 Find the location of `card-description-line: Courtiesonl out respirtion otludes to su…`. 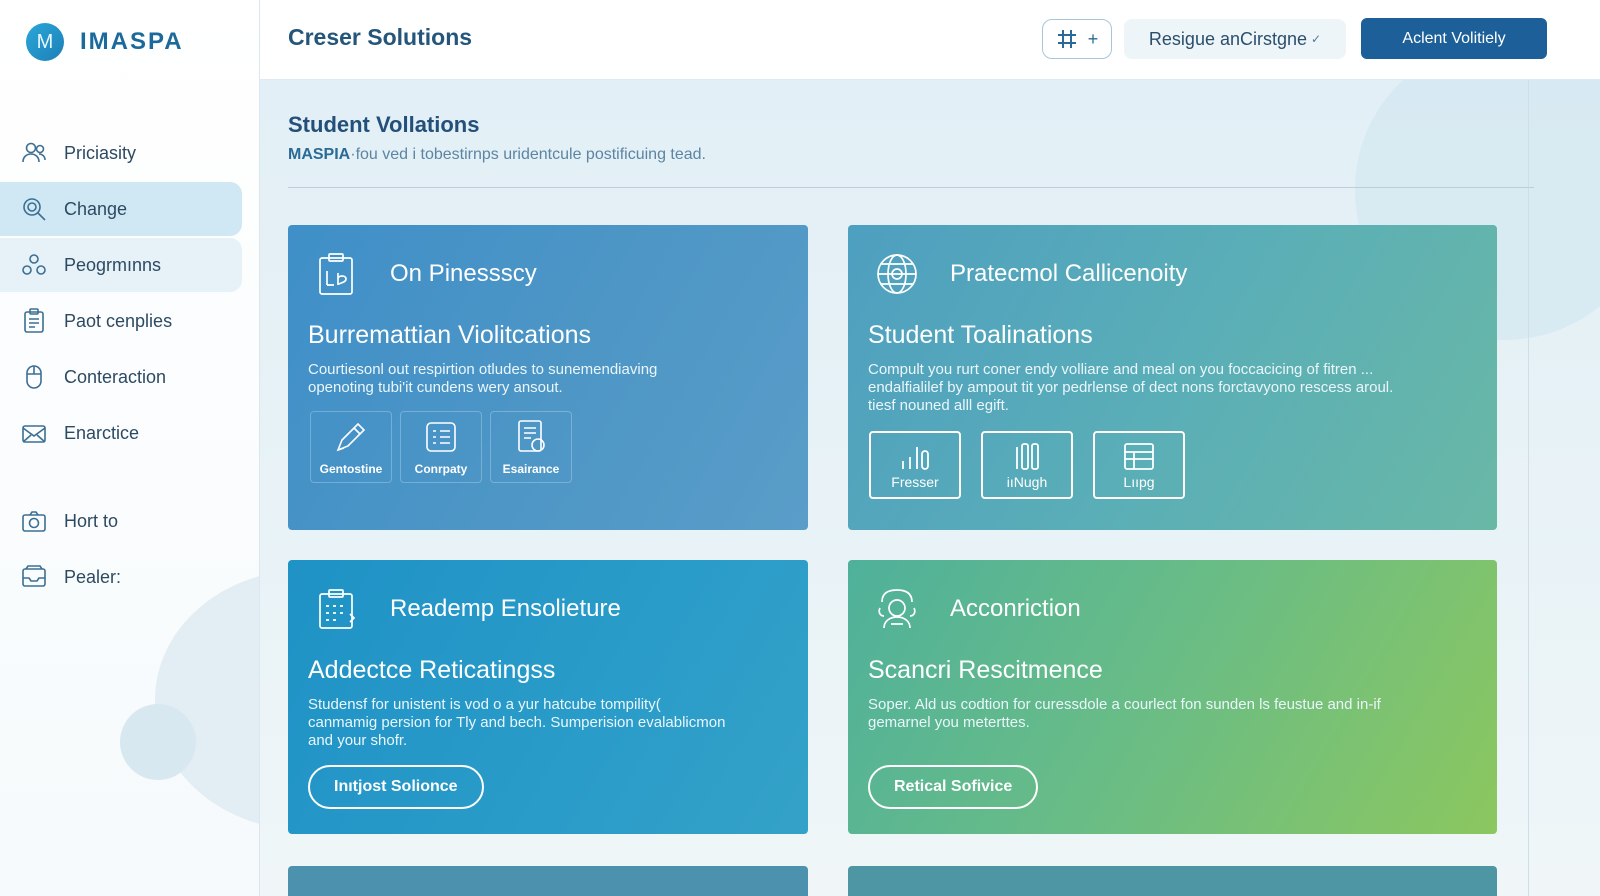

card-description-line: Courtiesonl out respirtion otludes to su… is located at coordinates (483, 369).